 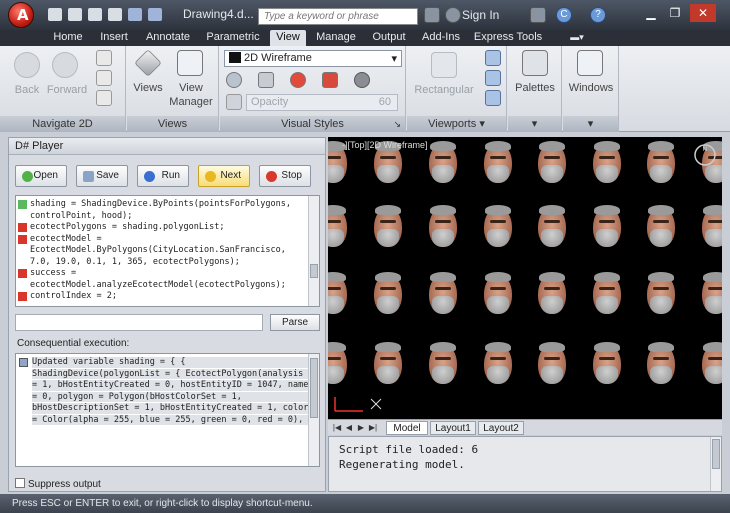 What do you see at coordinates (68, 38) in the screenshot?
I see `tab-home: Home` at bounding box center [68, 38].